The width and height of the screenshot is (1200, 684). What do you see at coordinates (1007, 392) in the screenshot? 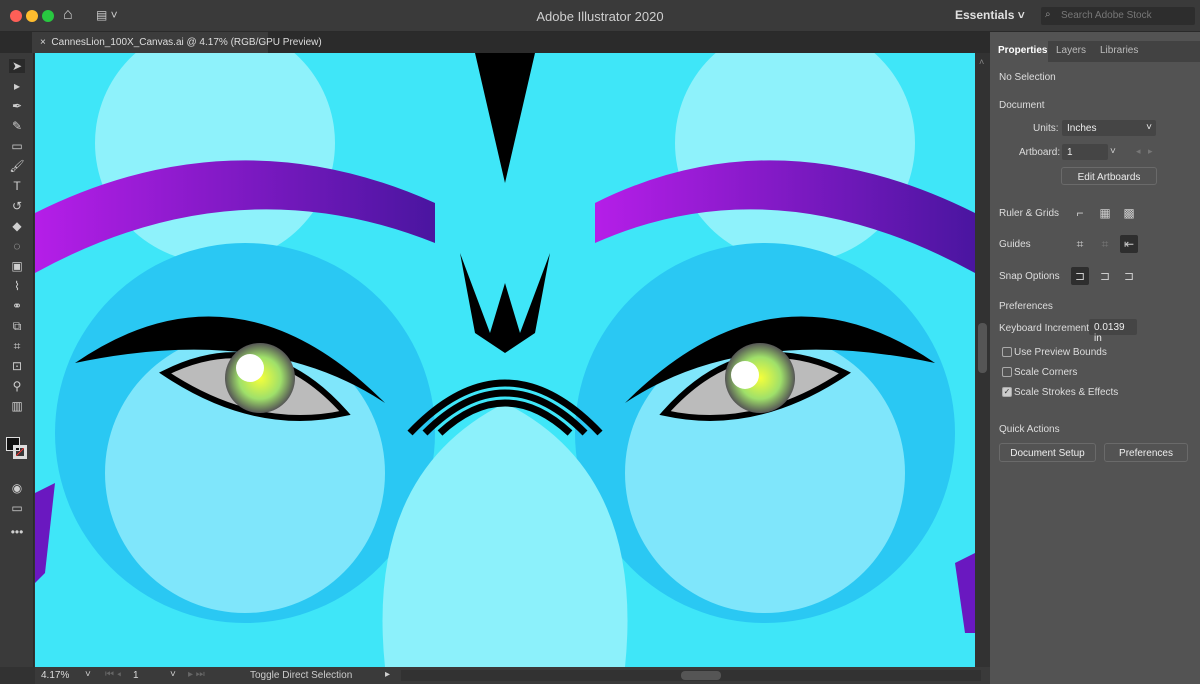
I see `scale-strokes-checkbox: ✓` at bounding box center [1007, 392].